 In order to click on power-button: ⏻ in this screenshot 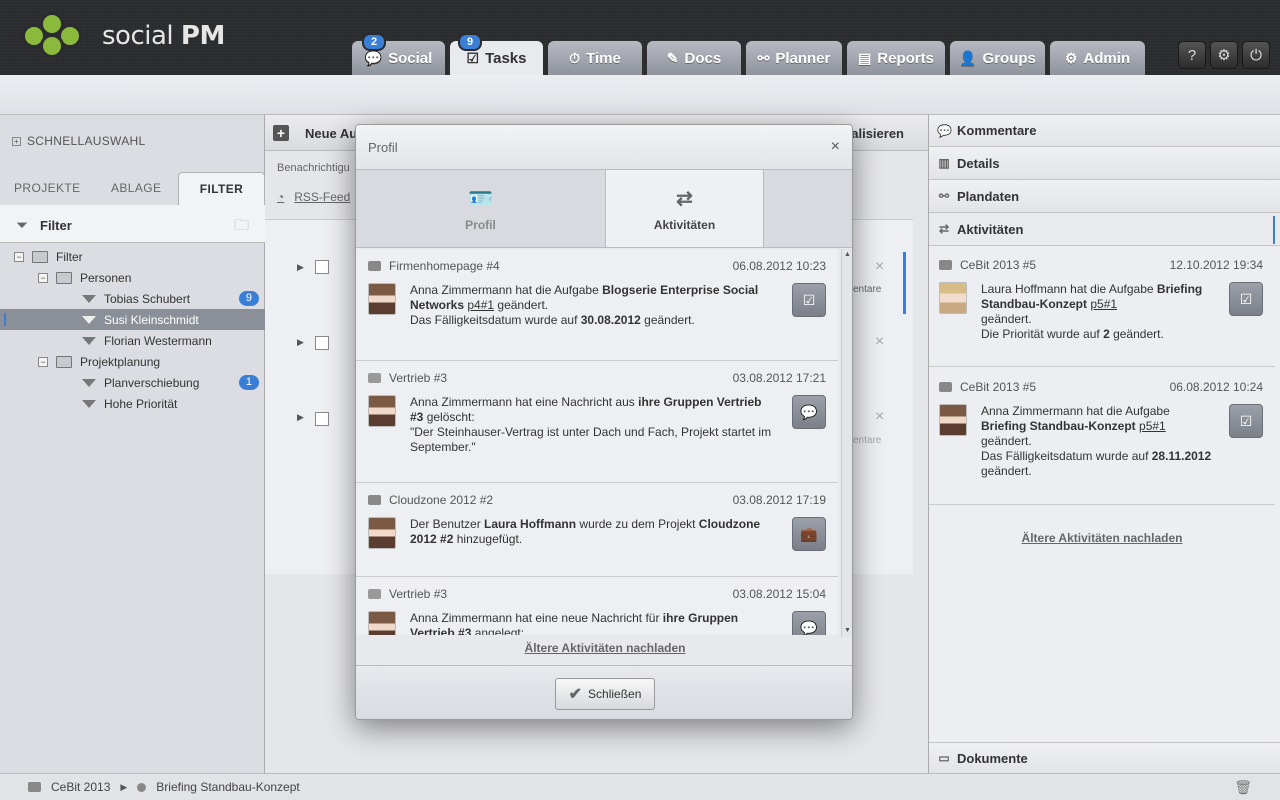, I will do `click(1256, 55)`.